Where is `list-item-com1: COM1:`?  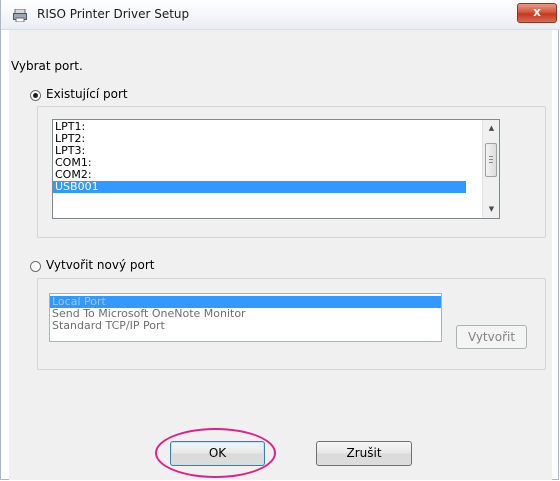 list-item-com1: COM1: is located at coordinates (276, 163).